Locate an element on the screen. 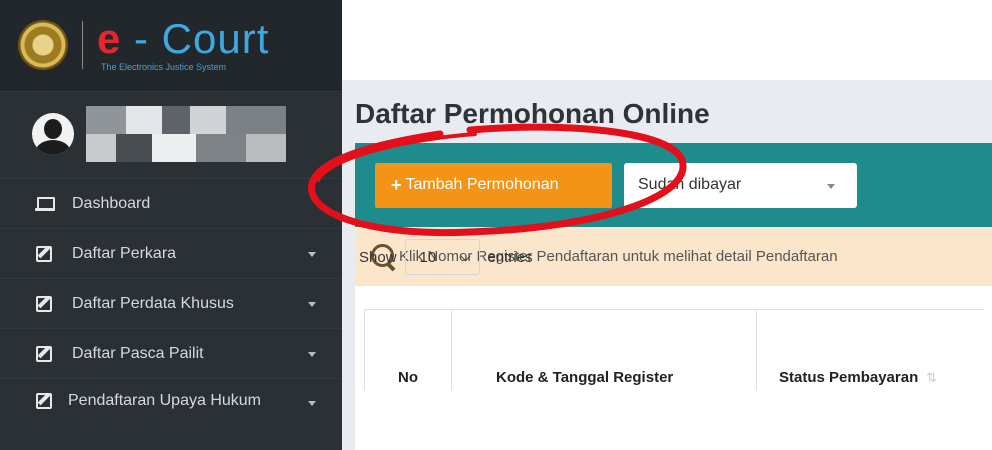 The width and height of the screenshot is (992, 450). brand-title: e - Court is located at coordinates (183, 38).